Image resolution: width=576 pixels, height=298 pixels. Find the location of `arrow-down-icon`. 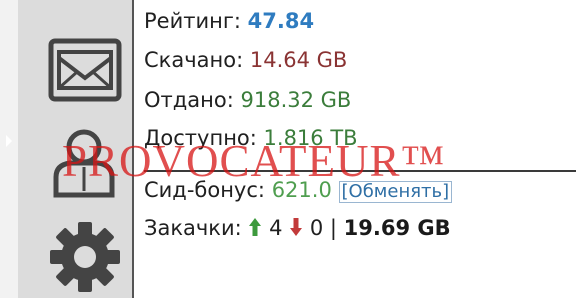

arrow-down-icon is located at coordinates (296, 227).